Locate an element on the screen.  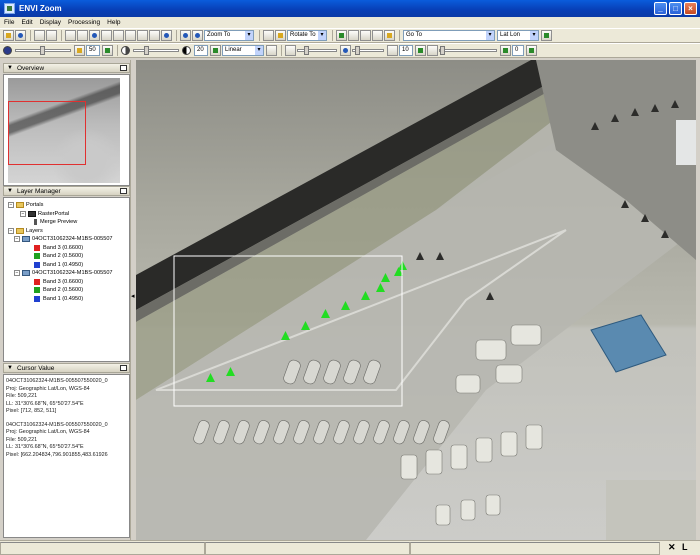
pan-hand-icon is located at coordinates (82, 35).